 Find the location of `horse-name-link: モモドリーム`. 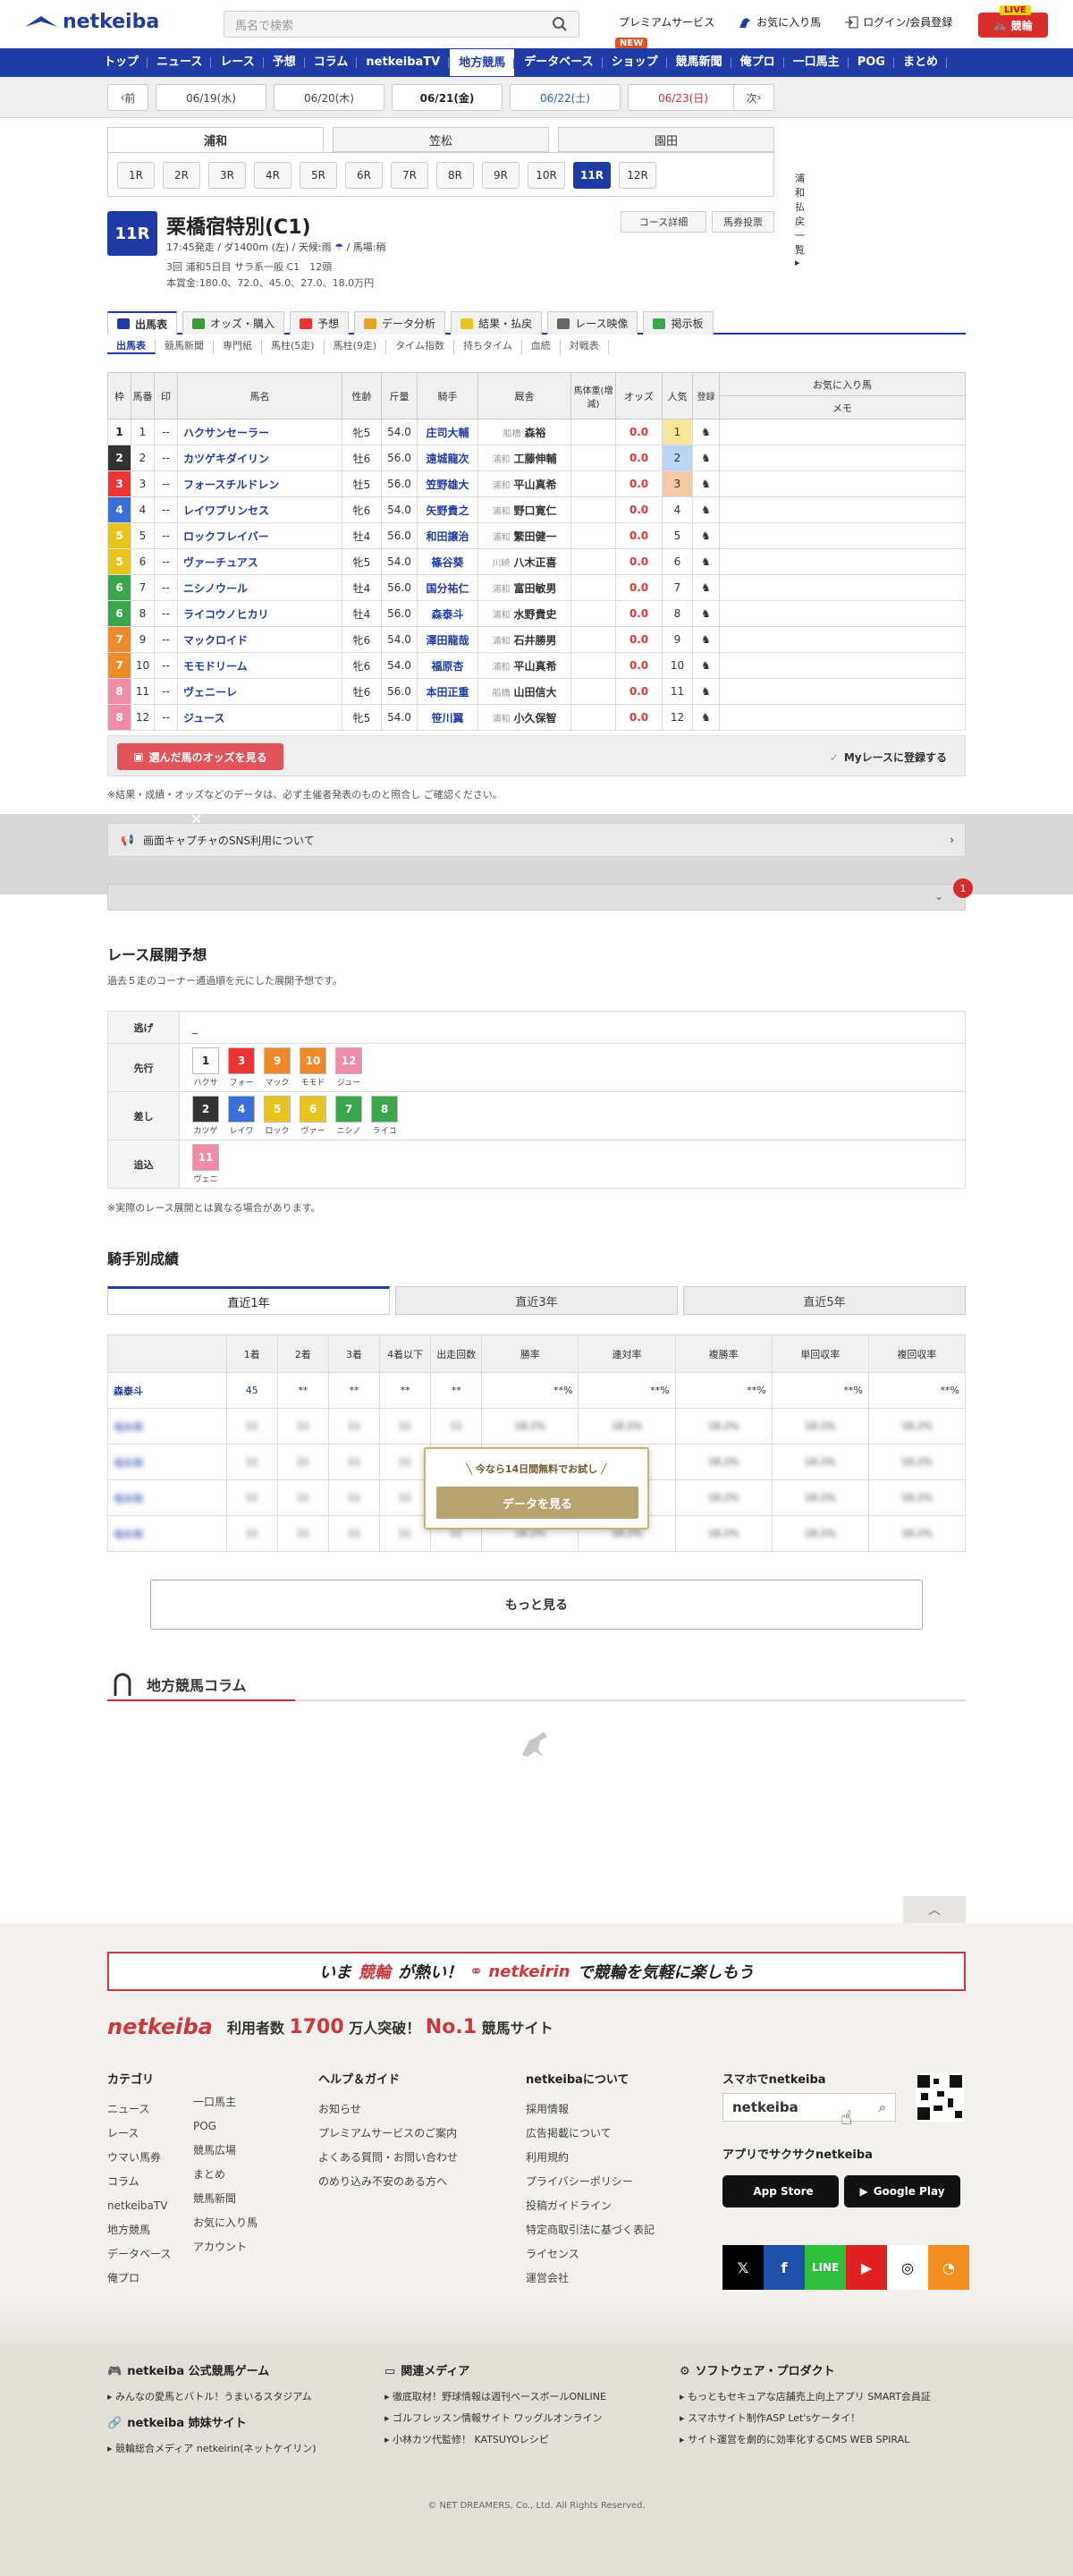

horse-name-link: モモドリーム is located at coordinates (259, 665).